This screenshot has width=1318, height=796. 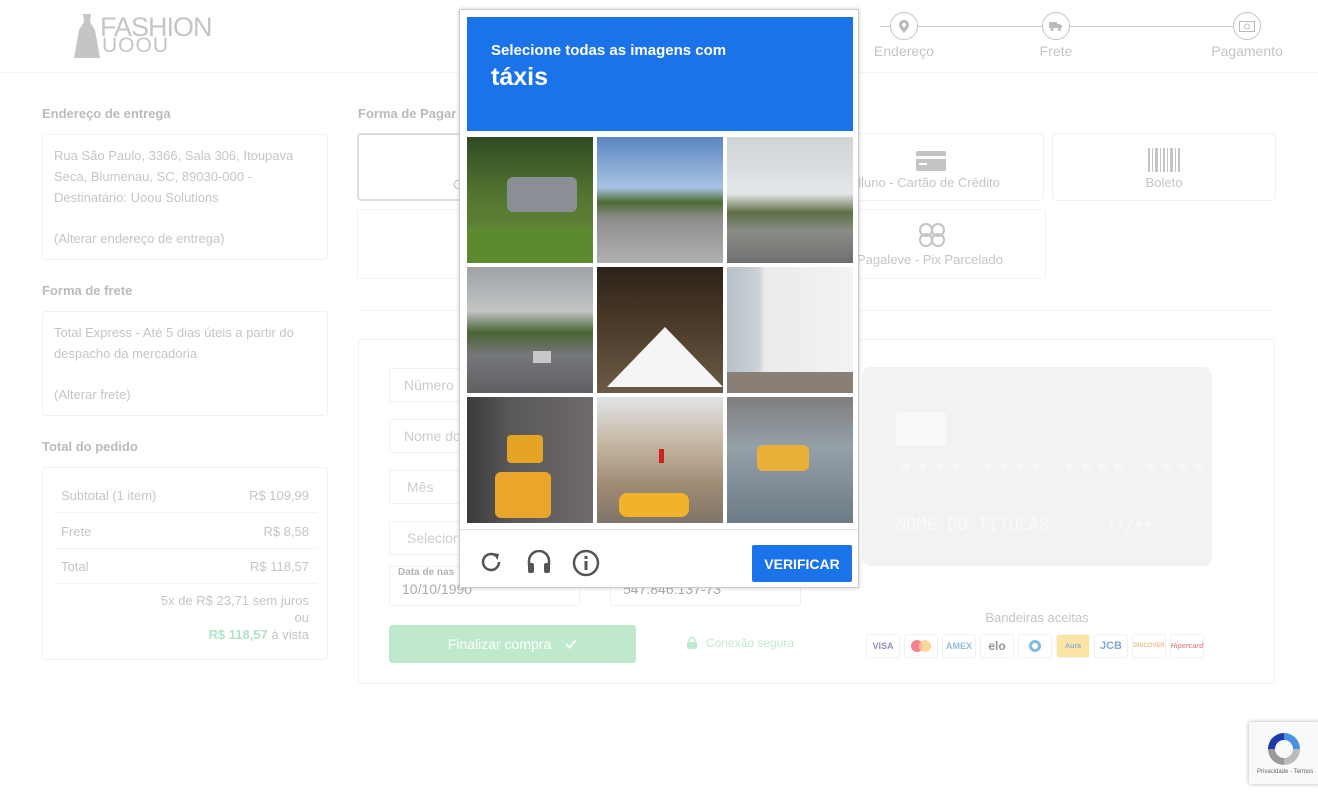 I want to click on recaptcha-badge: Privacidade - Termos, so click(x=1283, y=753).